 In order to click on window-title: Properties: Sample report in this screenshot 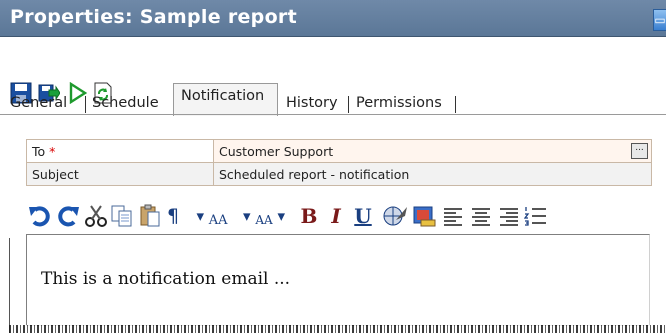, I will do `click(153, 17)`.